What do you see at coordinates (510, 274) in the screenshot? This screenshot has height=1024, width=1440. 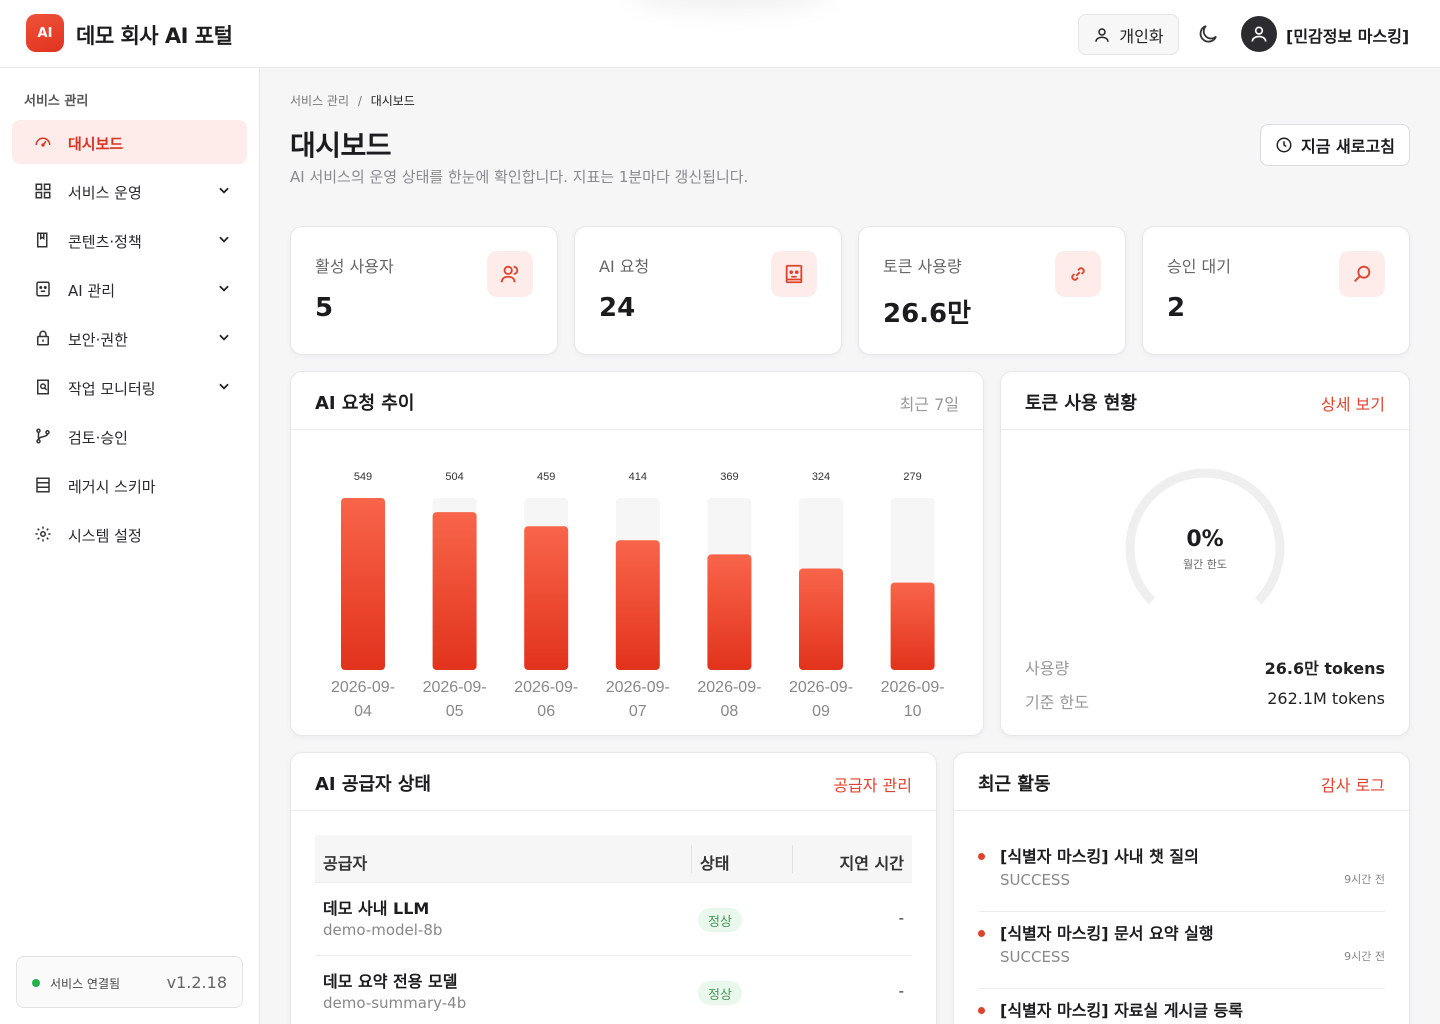 I see `users-icon` at bounding box center [510, 274].